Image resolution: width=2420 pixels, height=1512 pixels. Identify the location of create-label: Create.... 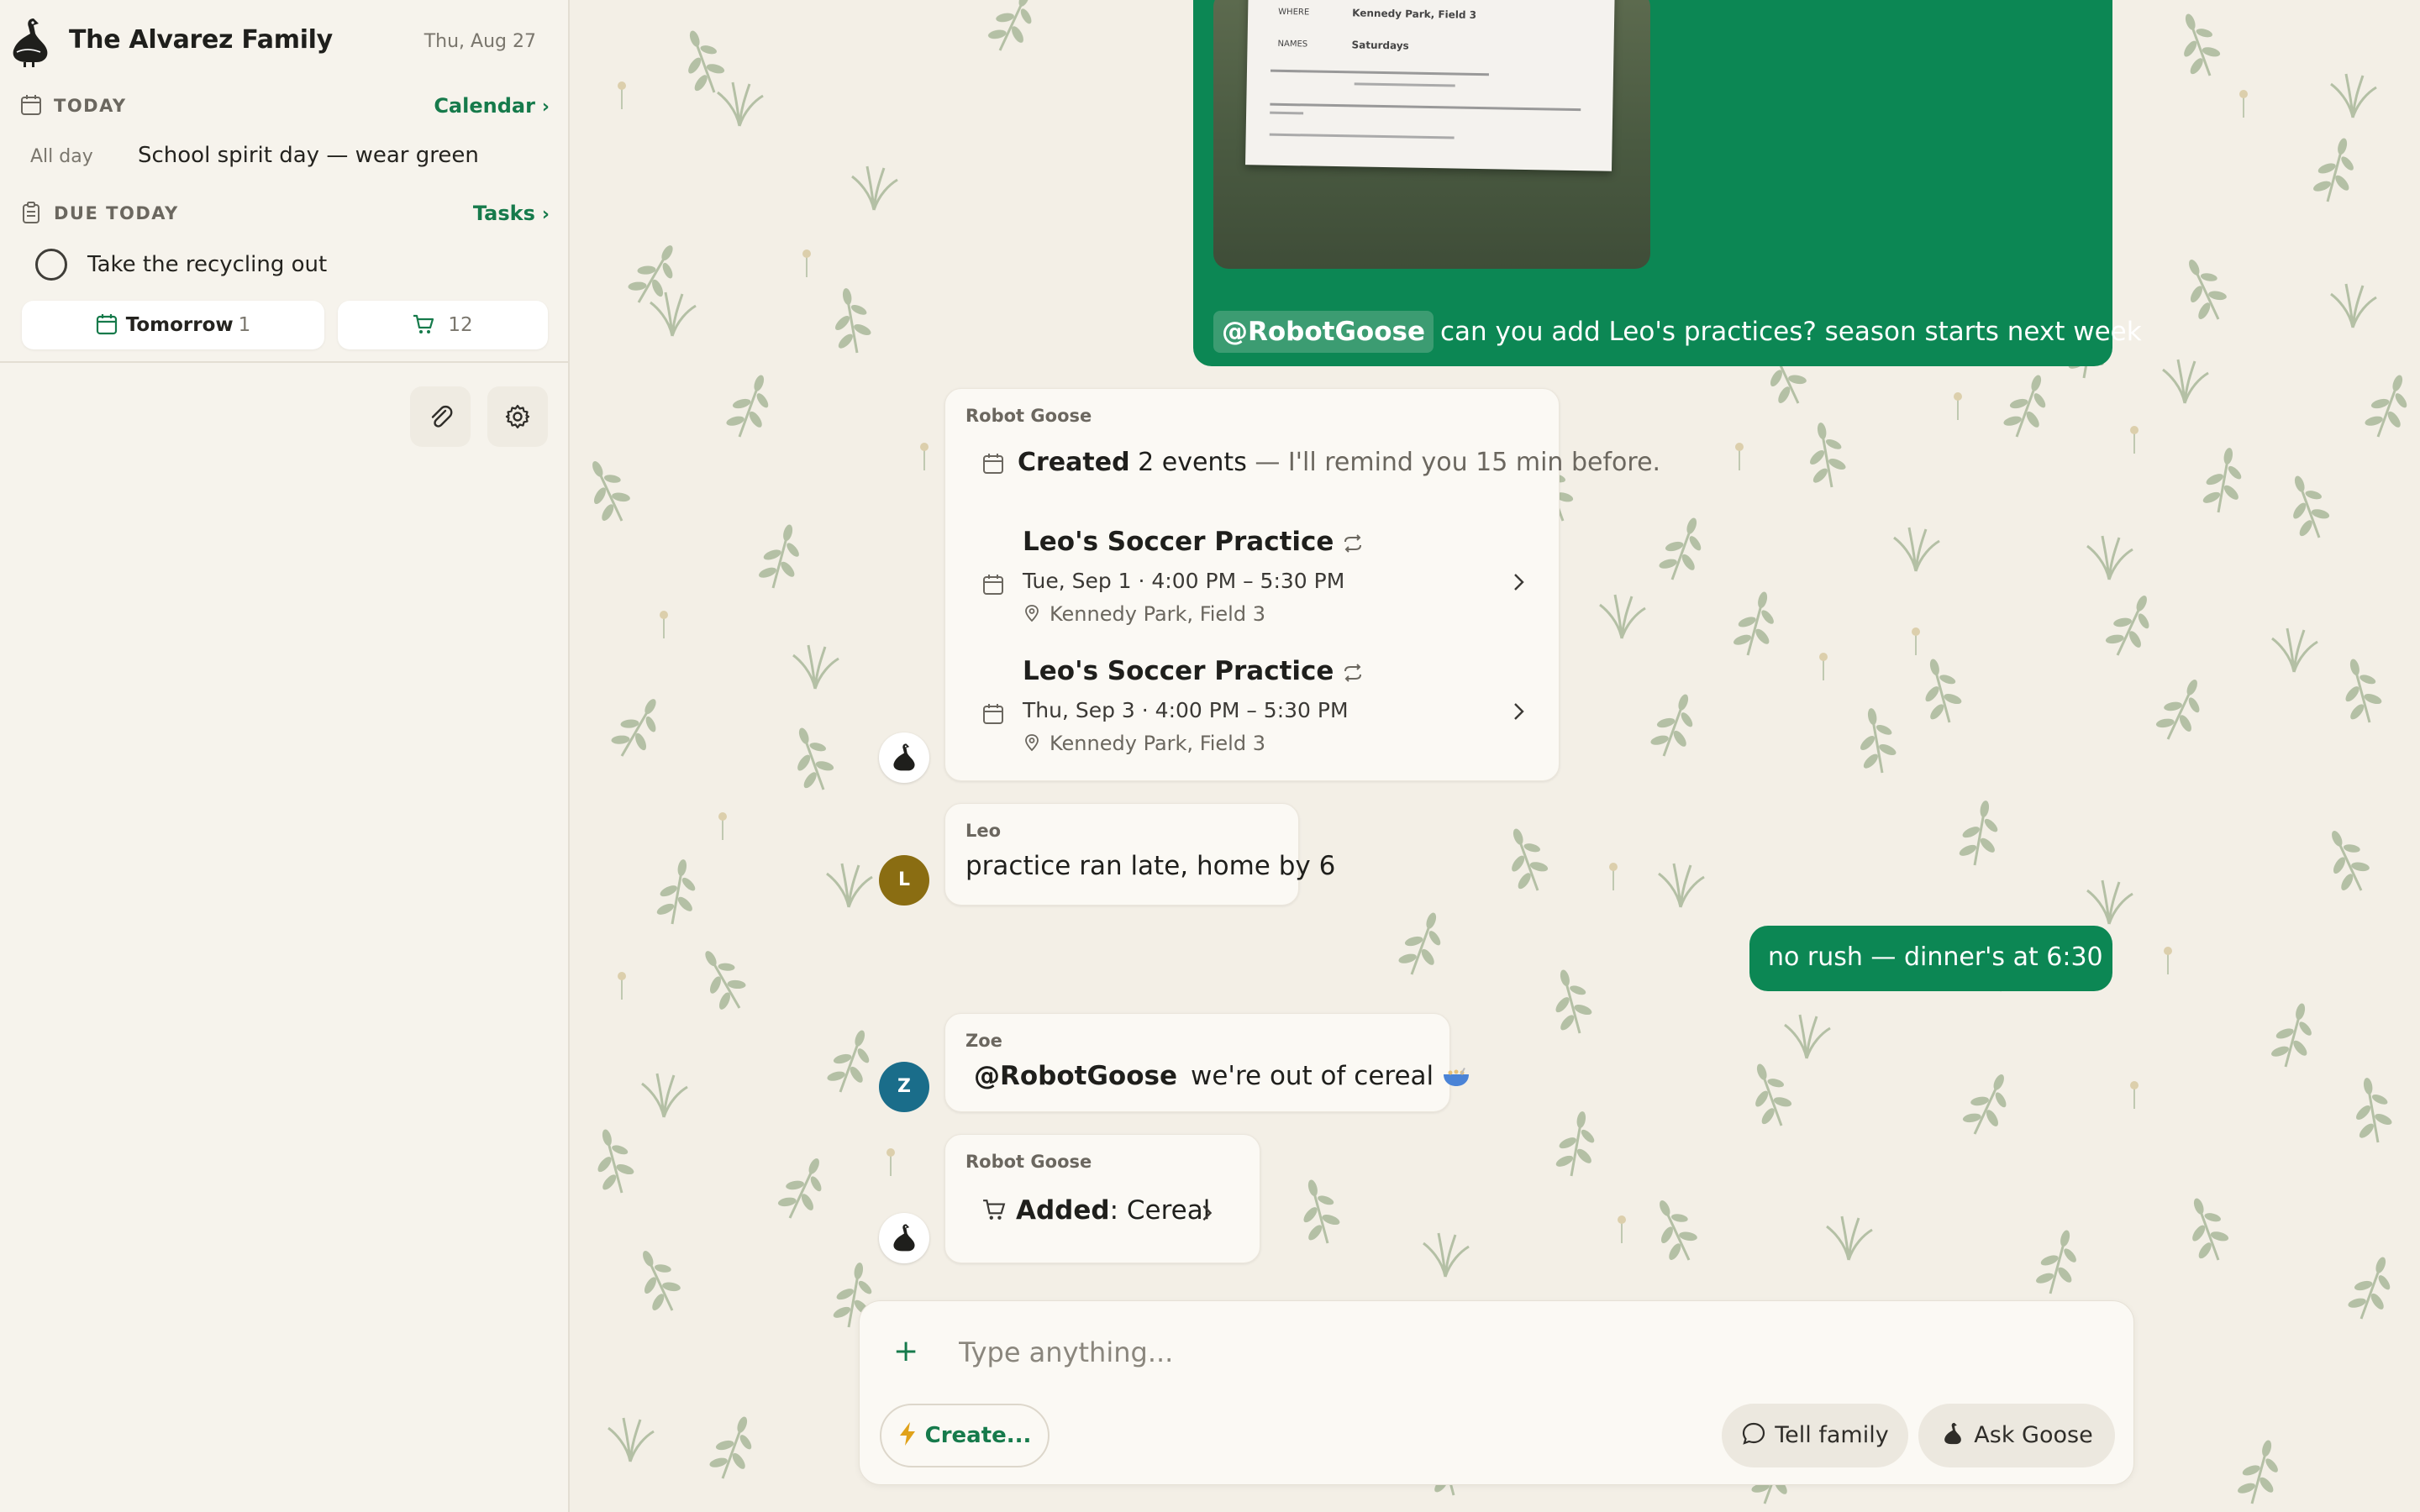
(978, 1435).